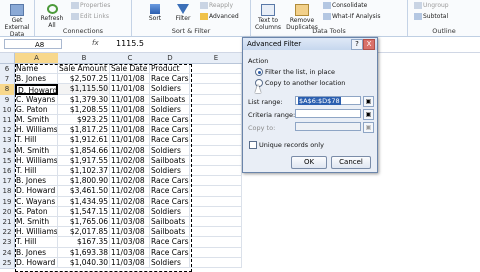 This screenshot has width=480, height=272. I want to click on cell-e15, so click(216, 160).